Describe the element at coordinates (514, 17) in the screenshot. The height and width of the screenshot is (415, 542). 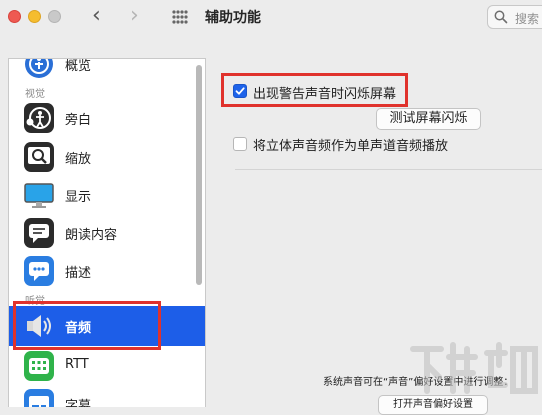
I see `search-field: 搜索` at that location.